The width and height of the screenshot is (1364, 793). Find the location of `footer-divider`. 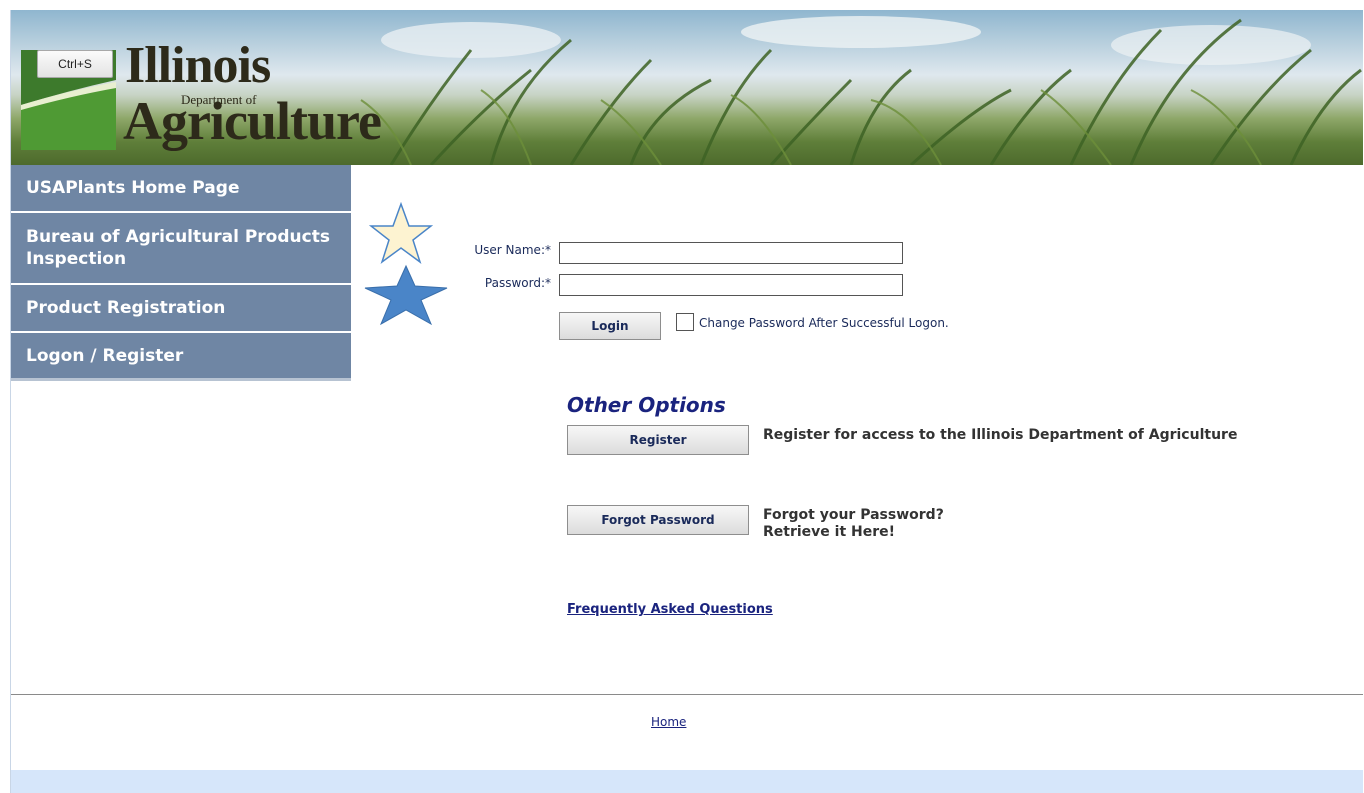

footer-divider is located at coordinates (687, 694).